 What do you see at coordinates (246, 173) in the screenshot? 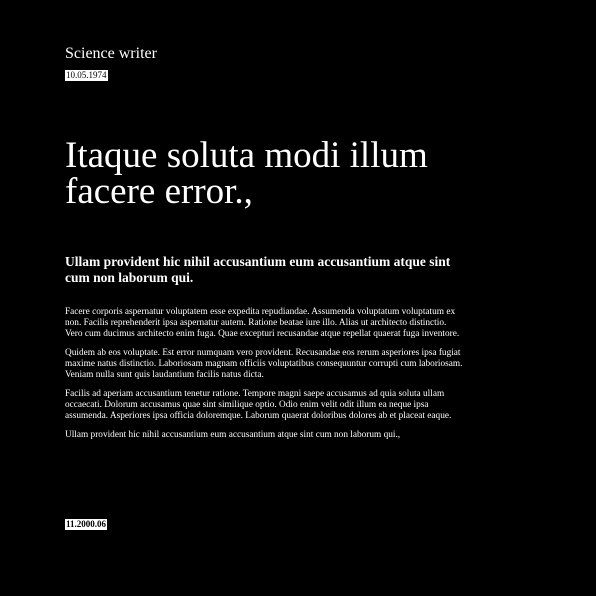
I see `article-title: Itaque soluta modi illum facere error.,` at bounding box center [246, 173].